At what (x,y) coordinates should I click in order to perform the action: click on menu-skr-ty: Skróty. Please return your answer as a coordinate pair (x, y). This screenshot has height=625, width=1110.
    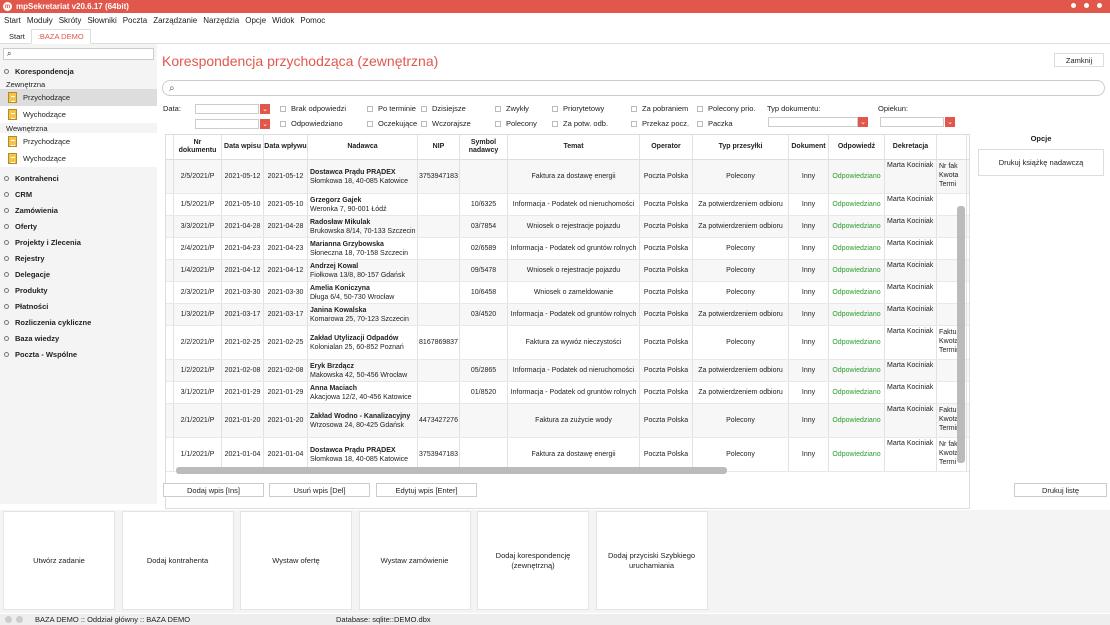
    Looking at the image, I should click on (70, 20).